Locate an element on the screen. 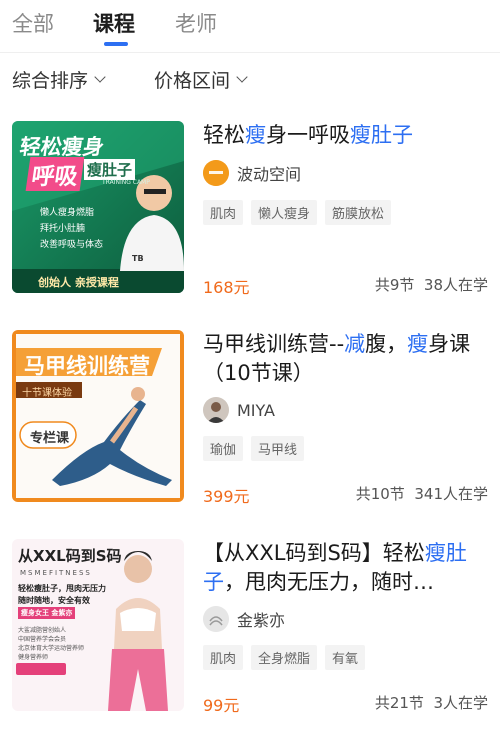  tag-list: 肌肉 懒人瘦身 筋膜放松 is located at coordinates (301, 212).